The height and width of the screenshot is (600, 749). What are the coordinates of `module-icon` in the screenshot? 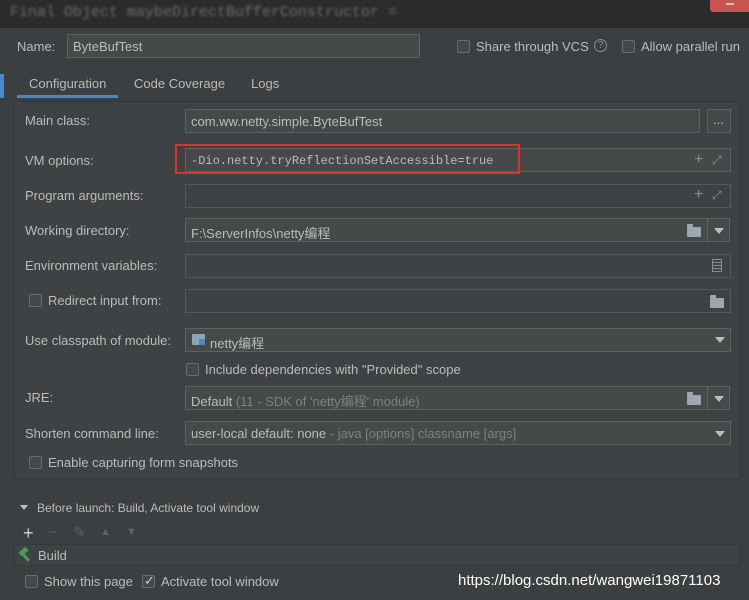 It's located at (198, 339).